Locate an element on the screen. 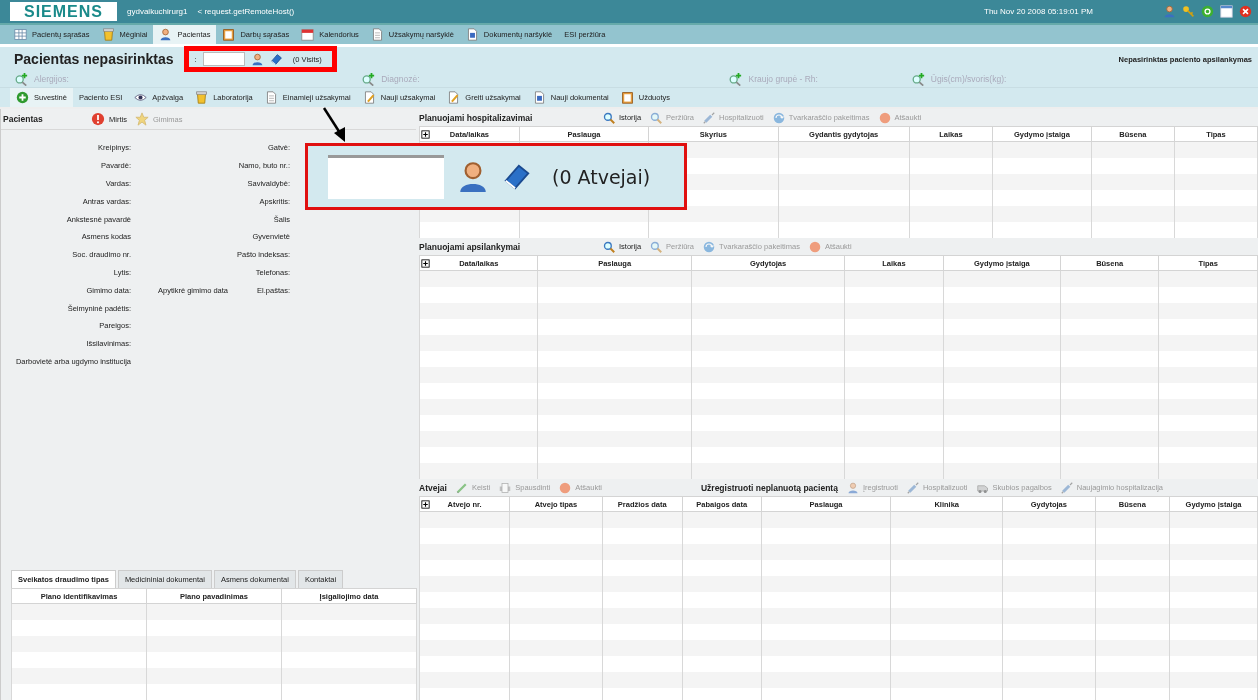 The height and width of the screenshot is (700, 1258). section-title: Planuojami apsilankymai is located at coordinates (470, 246).